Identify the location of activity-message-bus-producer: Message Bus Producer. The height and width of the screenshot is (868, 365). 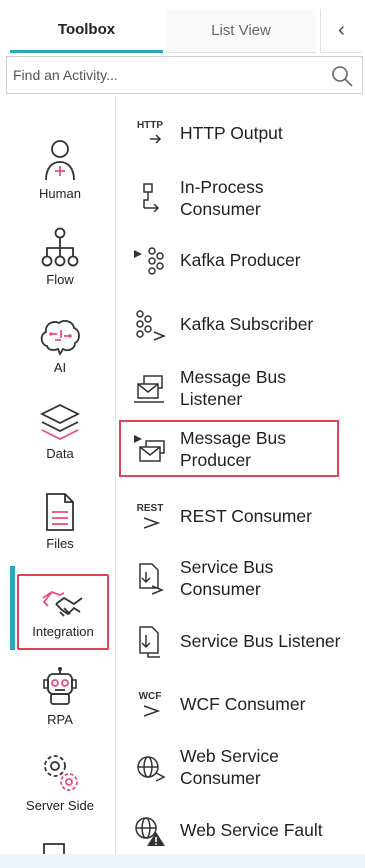
(240, 449).